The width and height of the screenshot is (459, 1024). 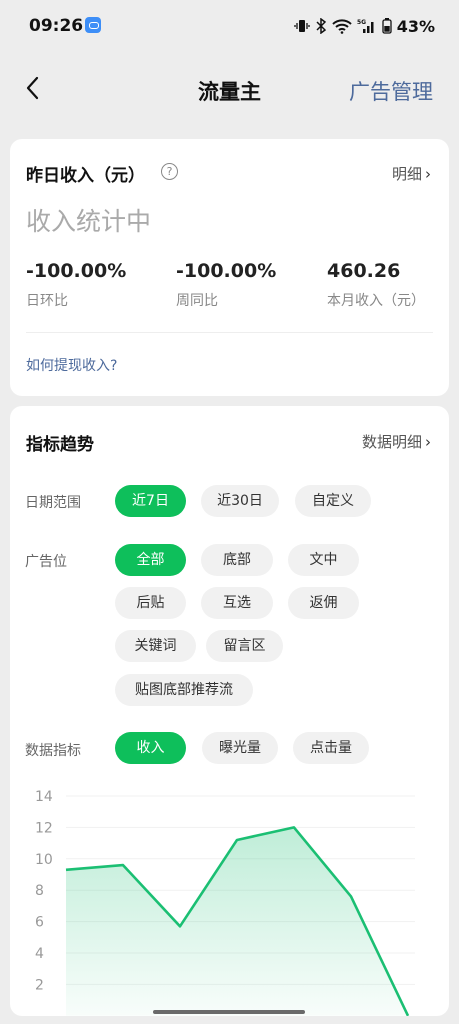 What do you see at coordinates (323, 560) in the screenshot?
I see `ad-chip-in-article: 文中` at bounding box center [323, 560].